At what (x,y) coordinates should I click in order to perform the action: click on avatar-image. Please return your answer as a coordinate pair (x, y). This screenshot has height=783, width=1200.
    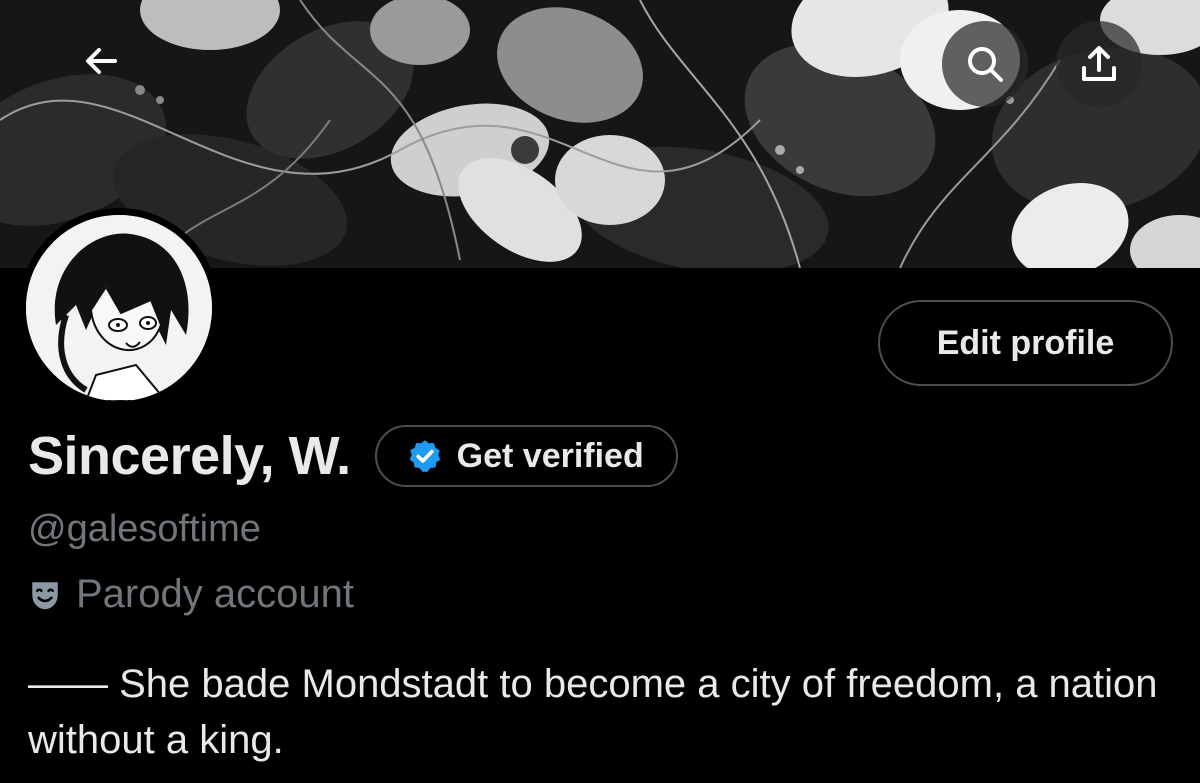
    Looking at the image, I should click on (119, 308).